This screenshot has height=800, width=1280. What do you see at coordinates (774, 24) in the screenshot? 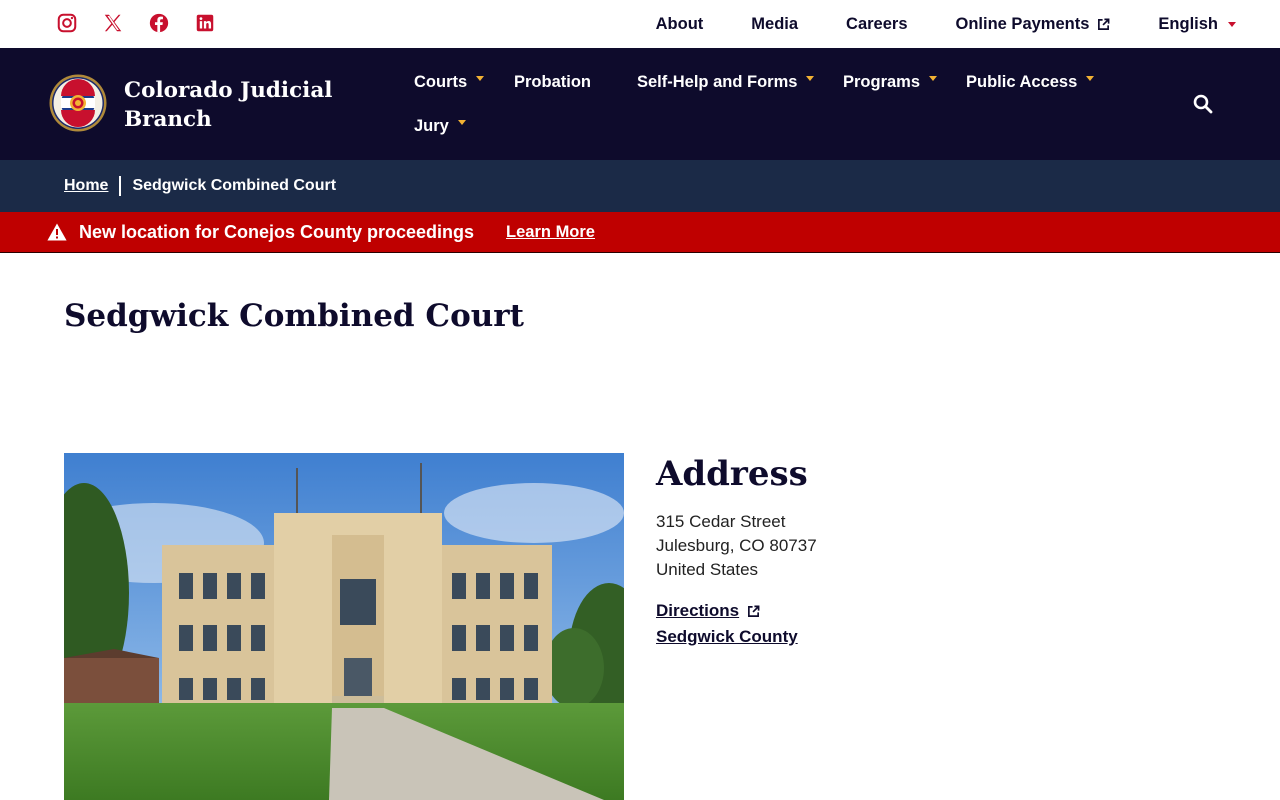
I see `media-link: Media` at bounding box center [774, 24].